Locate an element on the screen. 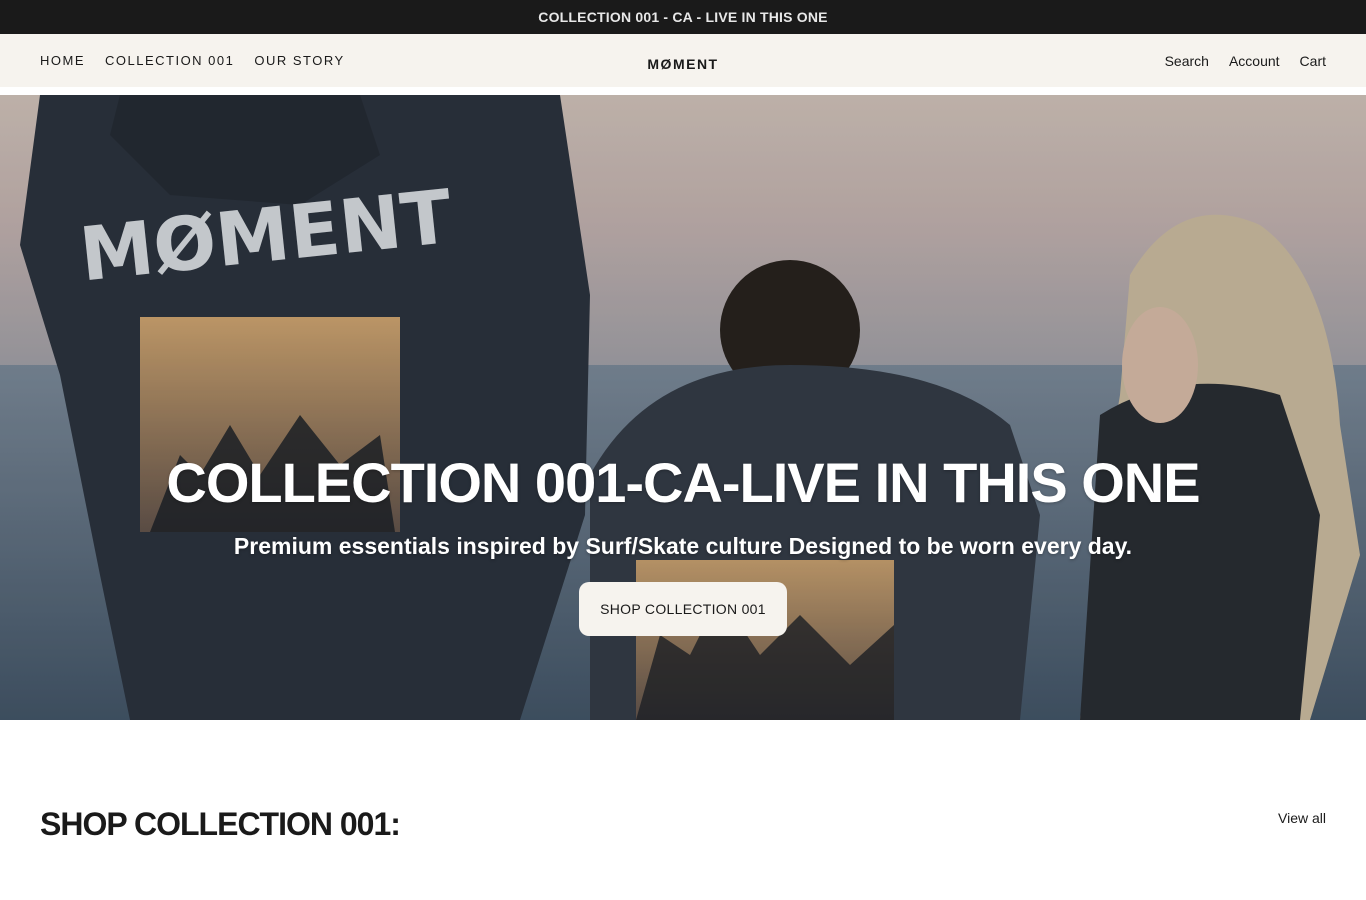 Image resolution: width=1366 pixels, height=900 pixels. nav-link-our-story: OUR STORY is located at coordinates (299, 60).